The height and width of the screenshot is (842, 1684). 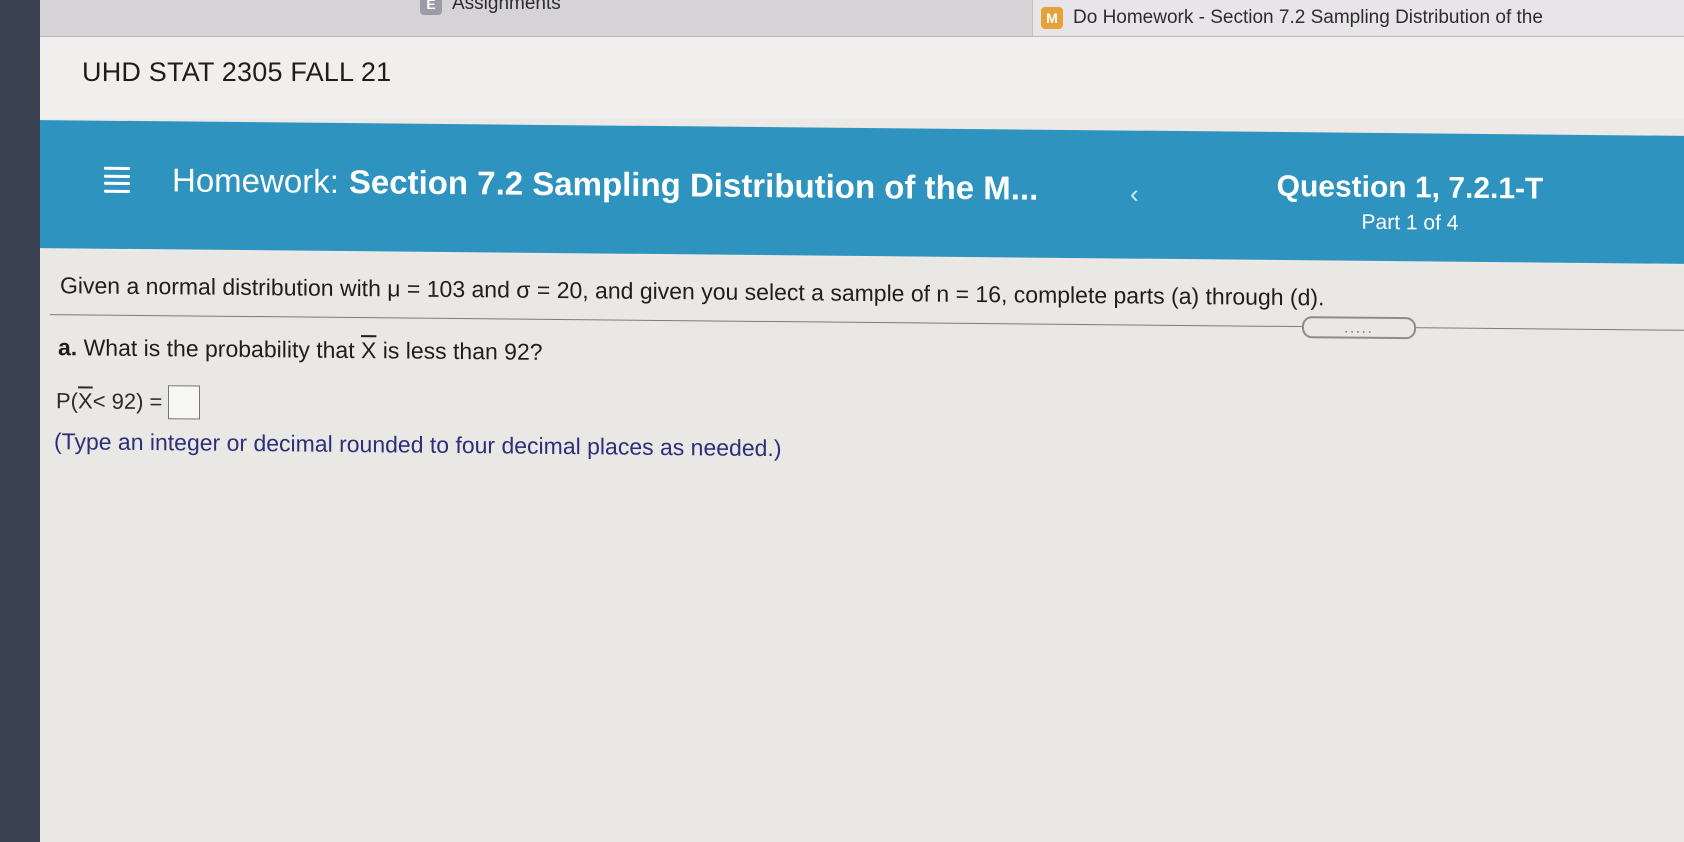 I want to click on answer-prefix: < 92) =, so click(x=127, y=401).